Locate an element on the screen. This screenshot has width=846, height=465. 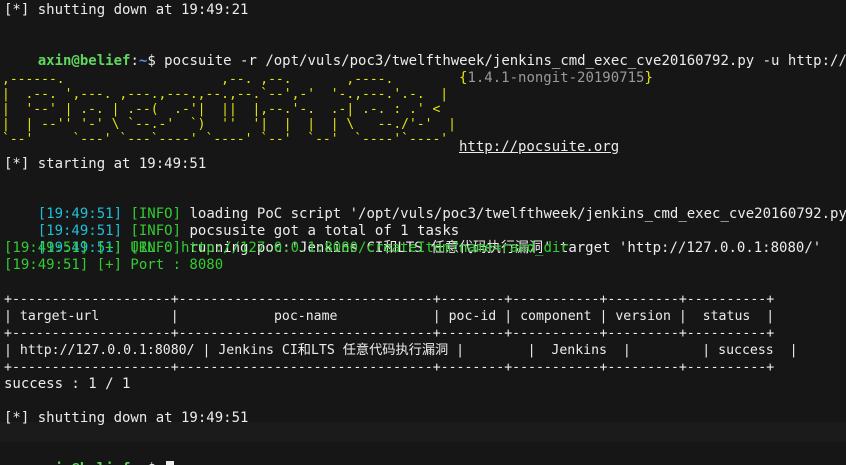
banner-url-link: http://pocsuite.org is located at coordinates (539, 147).